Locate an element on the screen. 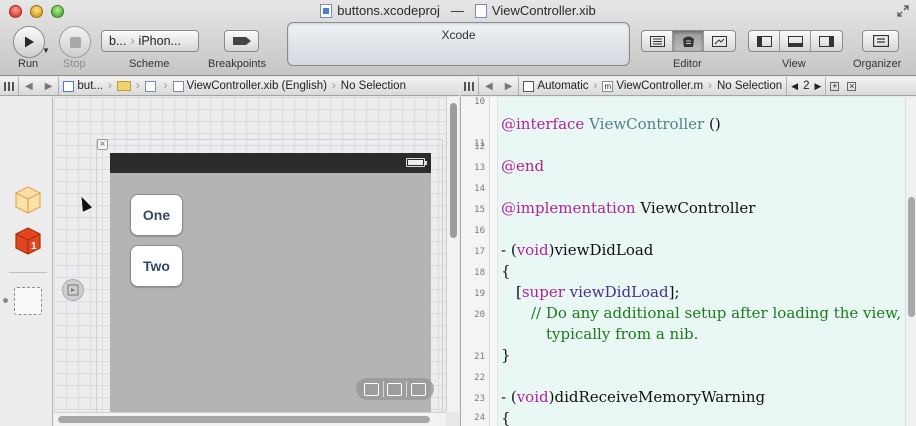 The image size is (916, 426). counterpart-stepper: ◀ 2 ▶ is located at coordinates (806, 86).